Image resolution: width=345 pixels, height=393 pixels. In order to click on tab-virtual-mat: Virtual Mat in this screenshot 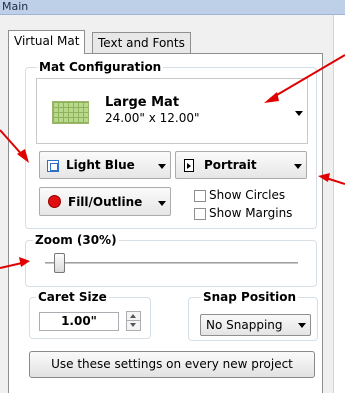, I will do `click(47, 42)`.